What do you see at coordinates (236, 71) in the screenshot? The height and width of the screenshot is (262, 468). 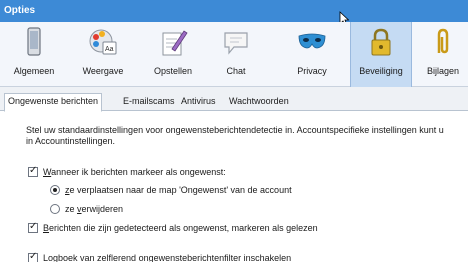 I see `toolbar-item-label: Chat` at bounding box center [236, 71].